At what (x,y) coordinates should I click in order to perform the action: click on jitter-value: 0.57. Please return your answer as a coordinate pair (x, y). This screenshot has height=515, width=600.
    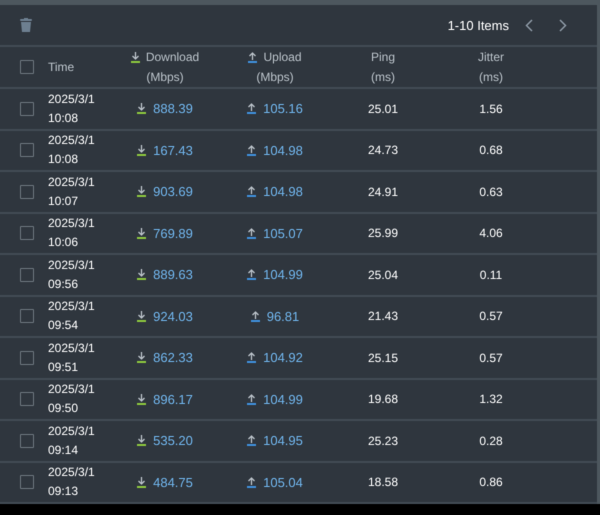
    Looking at the image, I should click on (491, 357).